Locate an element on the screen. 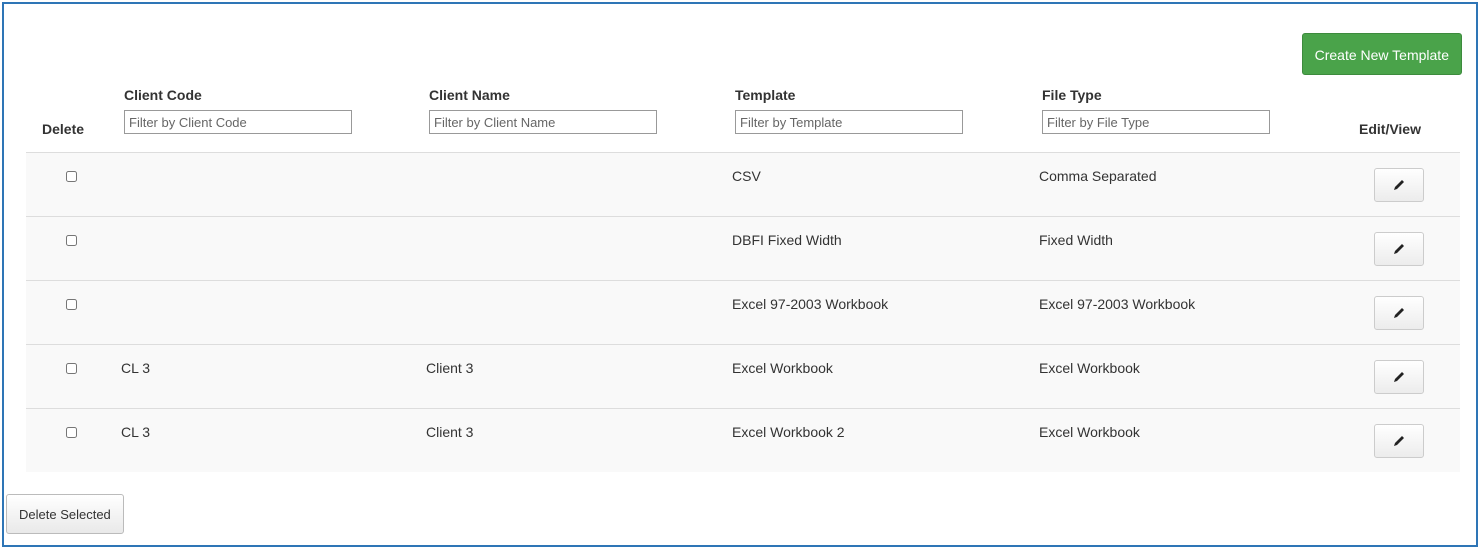  row-file-type: Comma Separated is located at coordinates (1098, 176).